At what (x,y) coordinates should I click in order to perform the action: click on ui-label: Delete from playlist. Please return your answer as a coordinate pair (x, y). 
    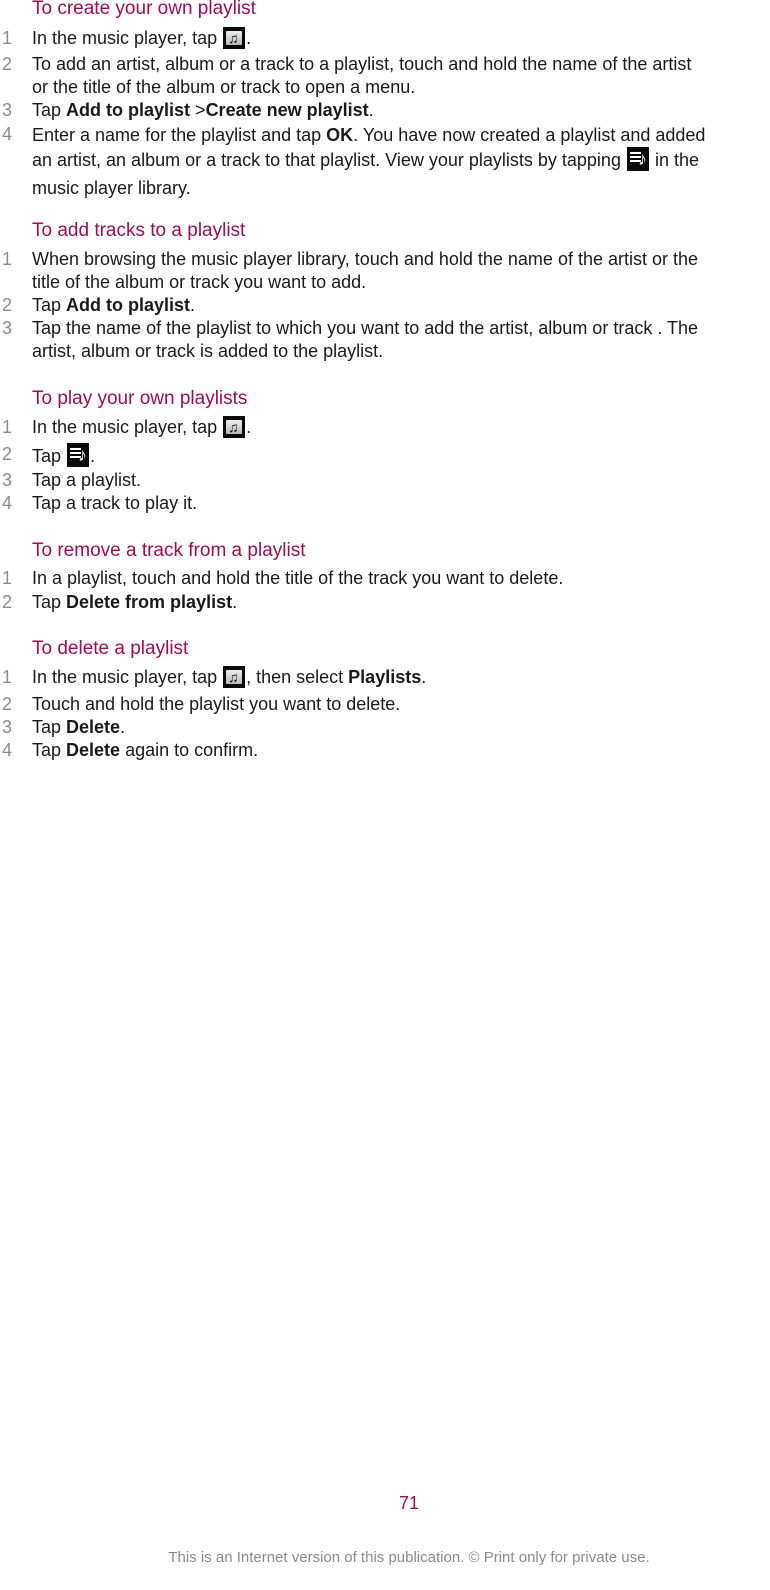
    Looking at the image, I should click on (149, 602).